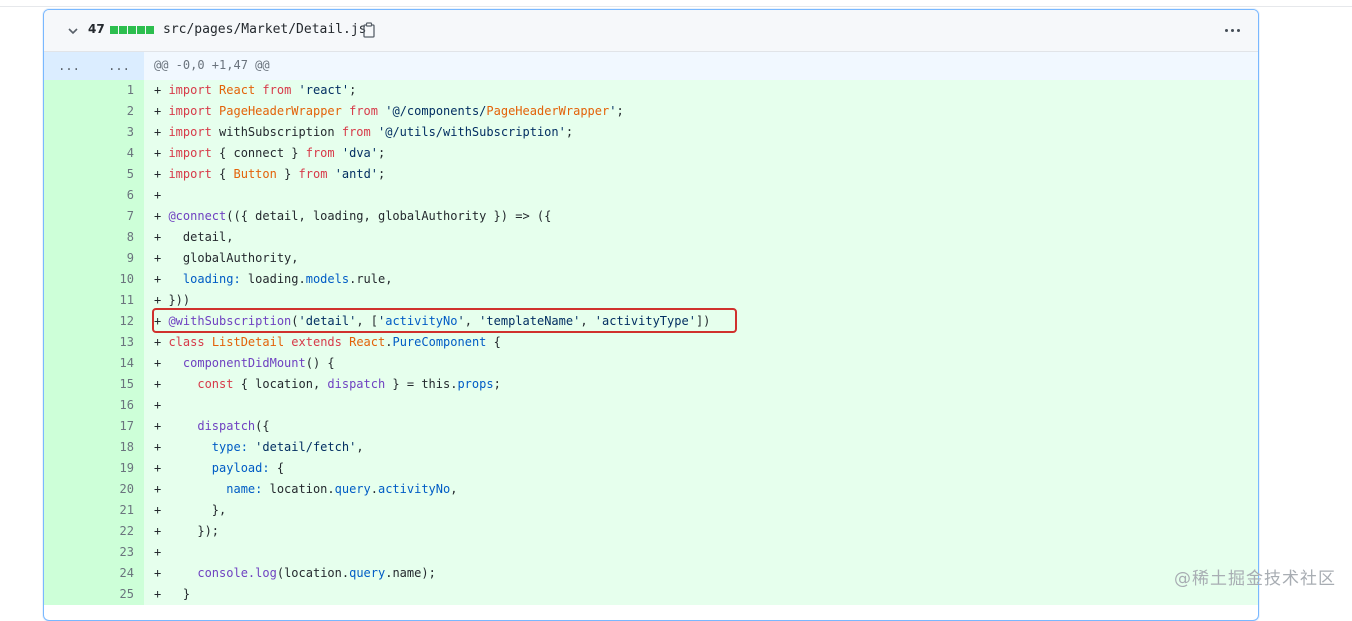  What do you see at coordinates (119, 321) in the screenshot?
I see `new-line-number: 12` at bounding box center [119, 321].